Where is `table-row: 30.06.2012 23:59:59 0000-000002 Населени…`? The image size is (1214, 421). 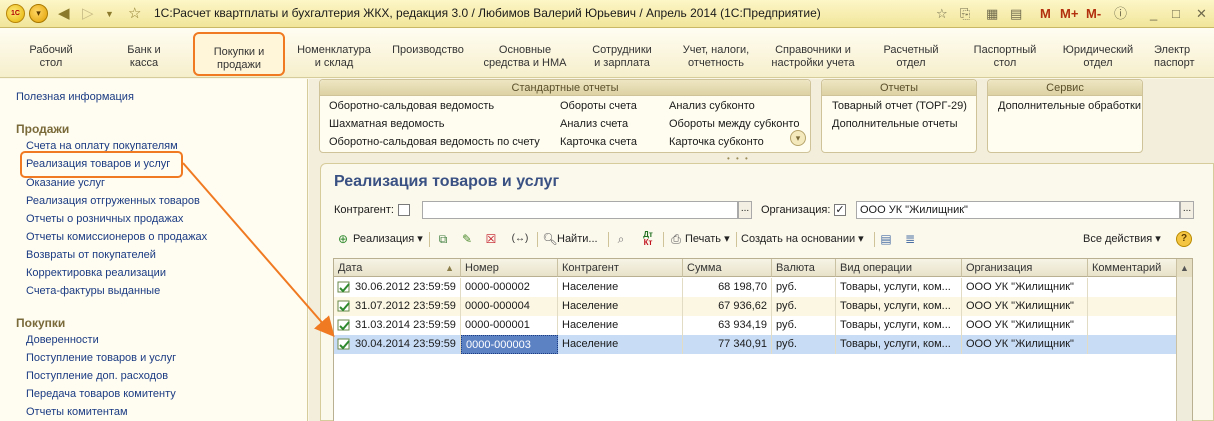 table-row: 30.06.2012 23:59:59 0000-000002 Населени… is located at coordinates (755, 287).